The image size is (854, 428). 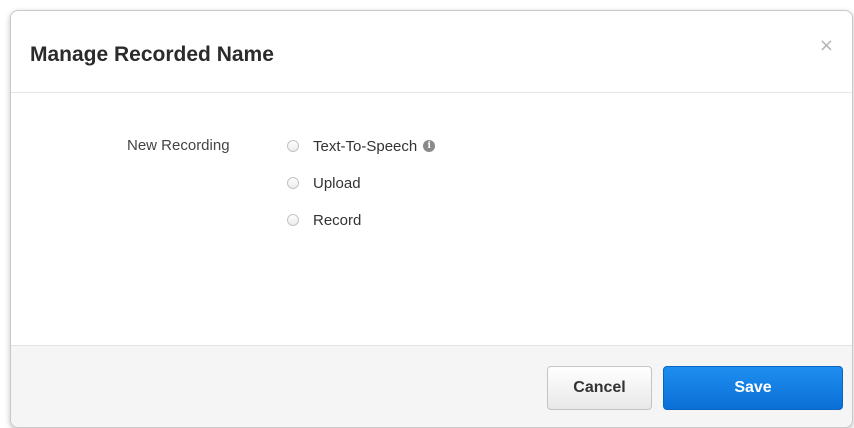 What do you see at coordinates (365, 146) in the screenshot?
I see `radio-label: Text-To-Speech` at bounding box center [365, 146].